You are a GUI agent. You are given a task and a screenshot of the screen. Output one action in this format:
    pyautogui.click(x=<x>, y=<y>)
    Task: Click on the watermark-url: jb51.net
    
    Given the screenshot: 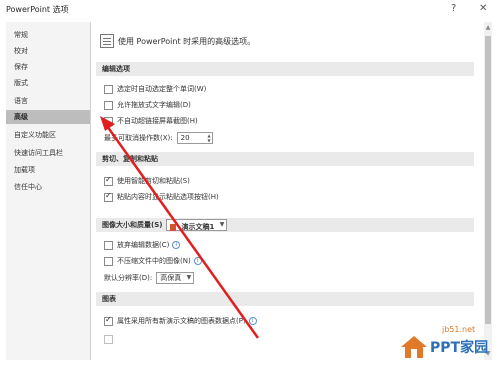 What is the action you would take?
    pyautogui.click(x=459, y=329)
    